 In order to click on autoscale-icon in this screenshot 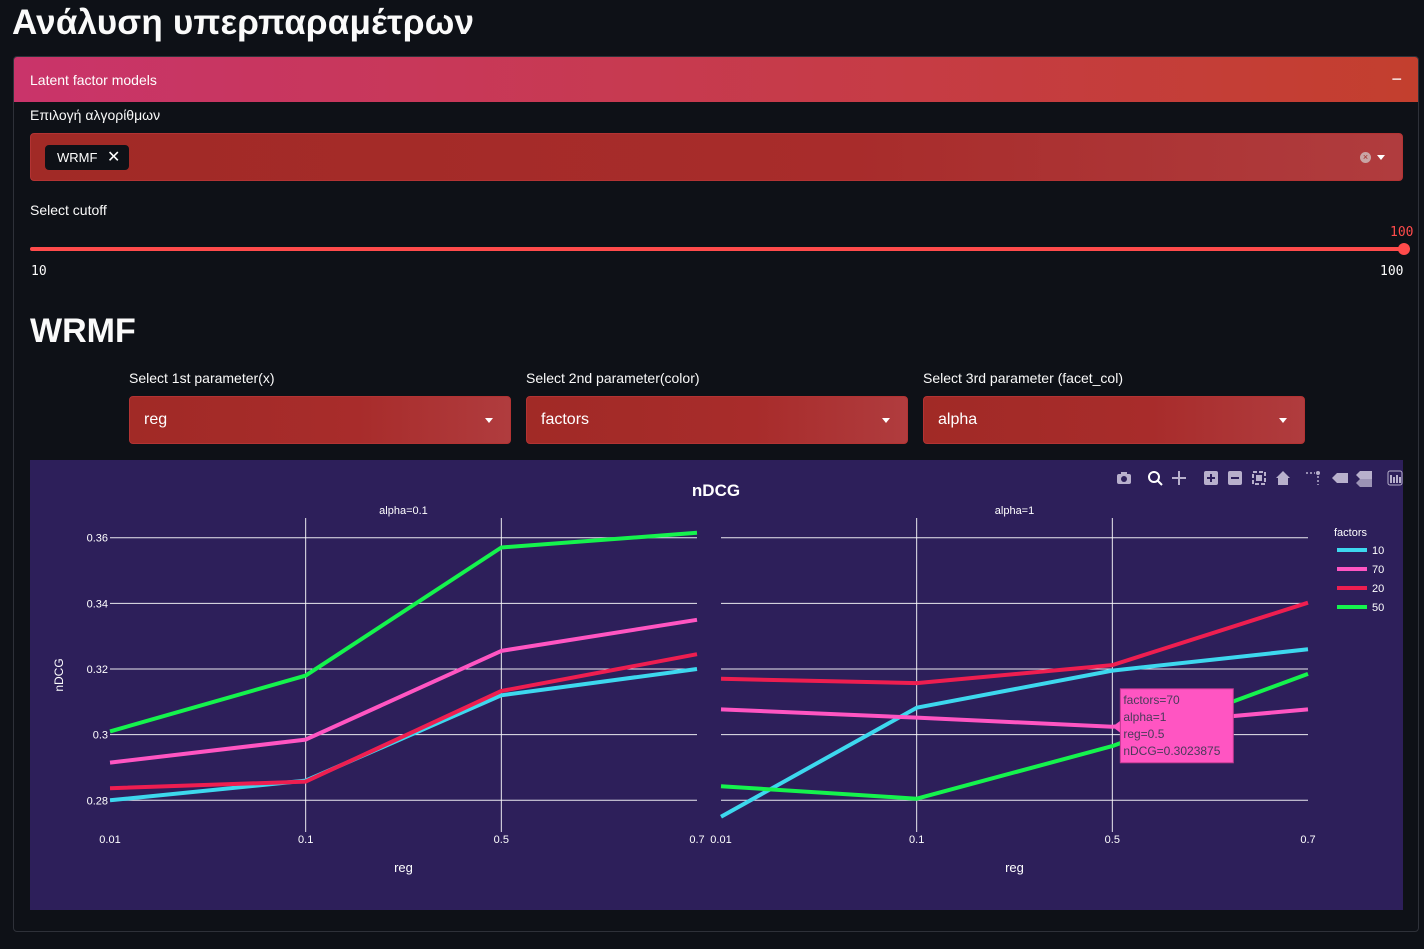, I will do `click(1259, 478)`.